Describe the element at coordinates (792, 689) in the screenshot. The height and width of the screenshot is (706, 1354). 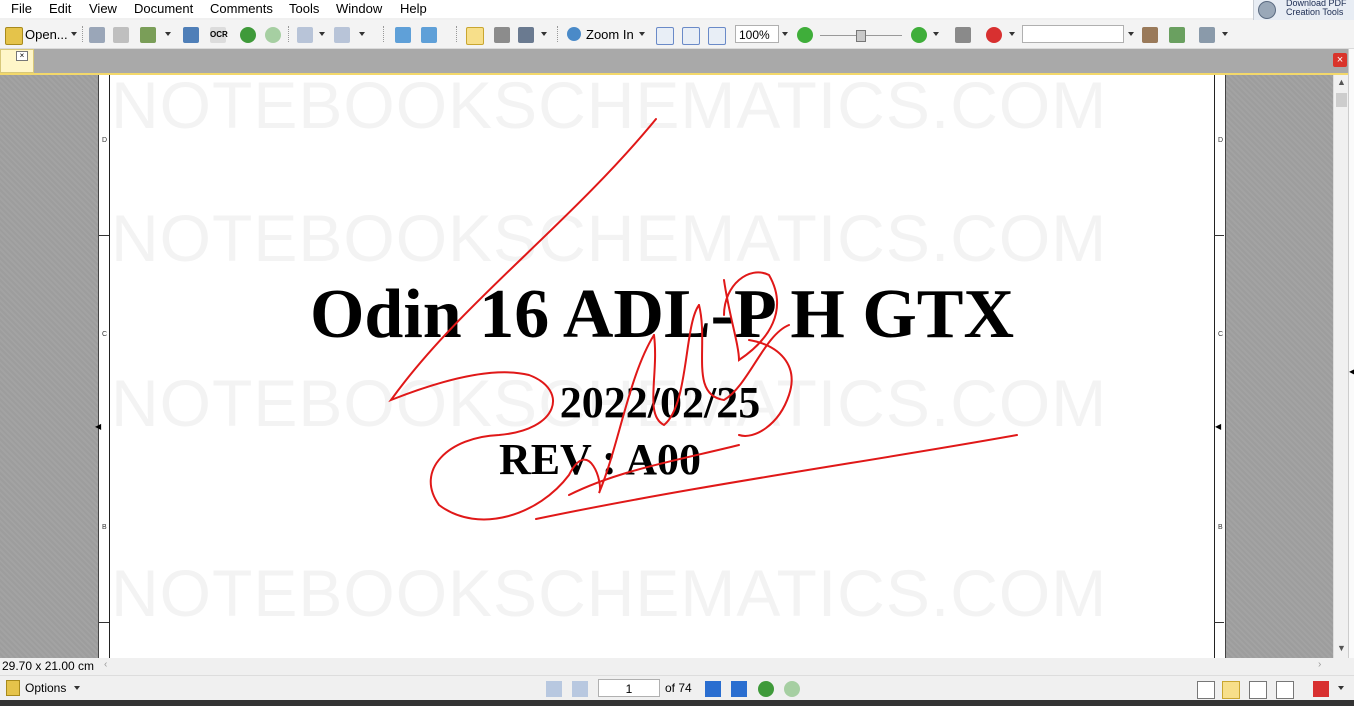
I see `next-view-icon` at that location.